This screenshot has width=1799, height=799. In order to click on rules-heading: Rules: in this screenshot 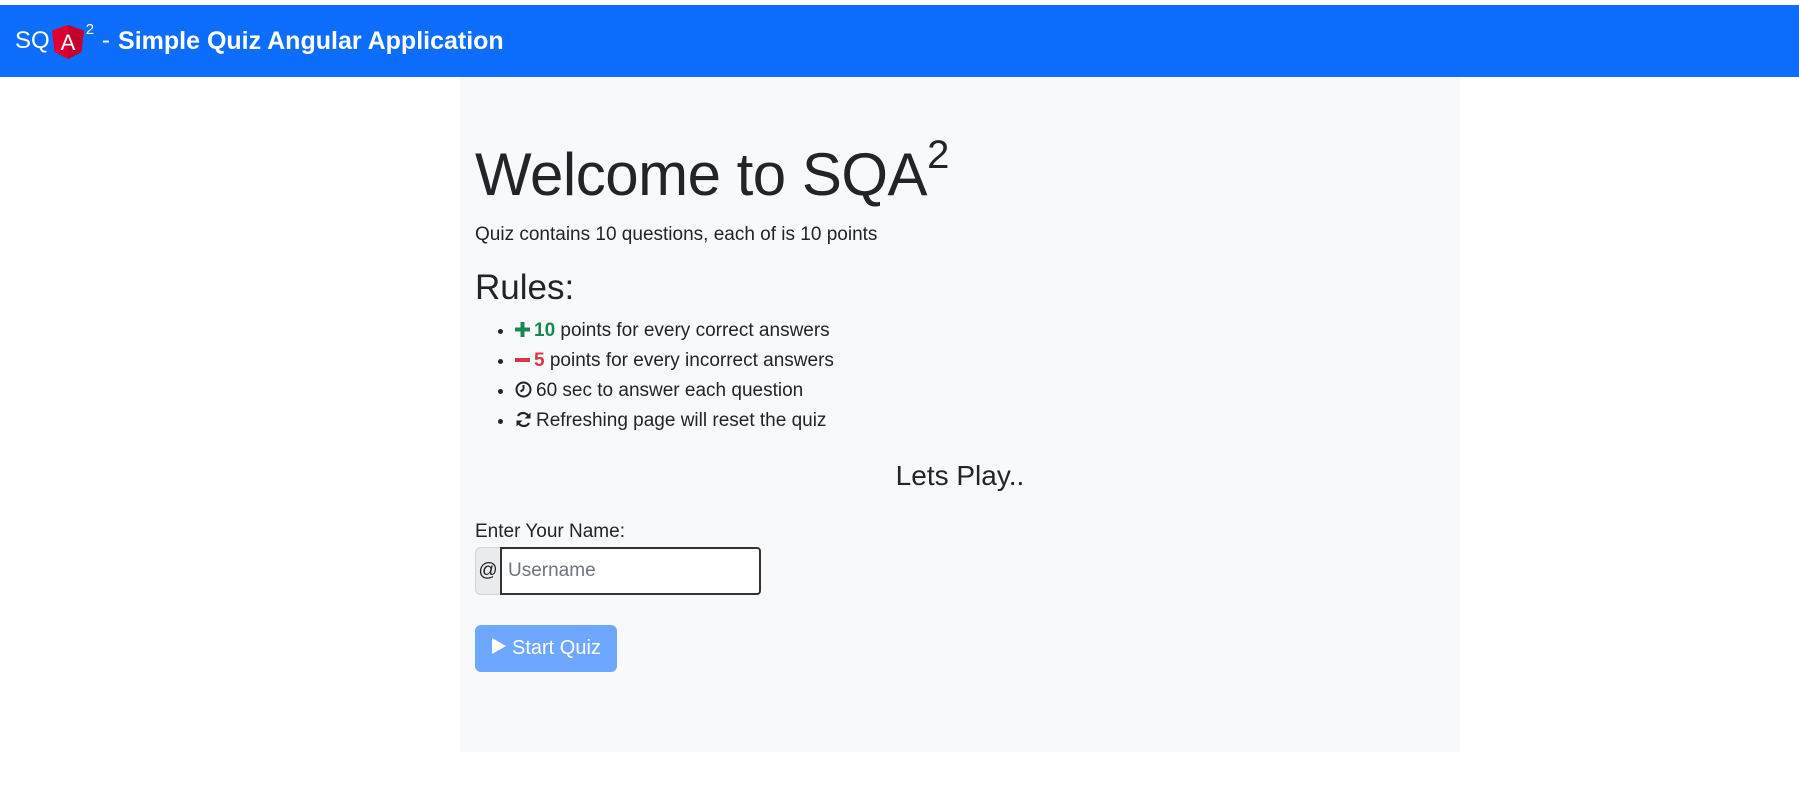, I will do `click(525, 287)`.